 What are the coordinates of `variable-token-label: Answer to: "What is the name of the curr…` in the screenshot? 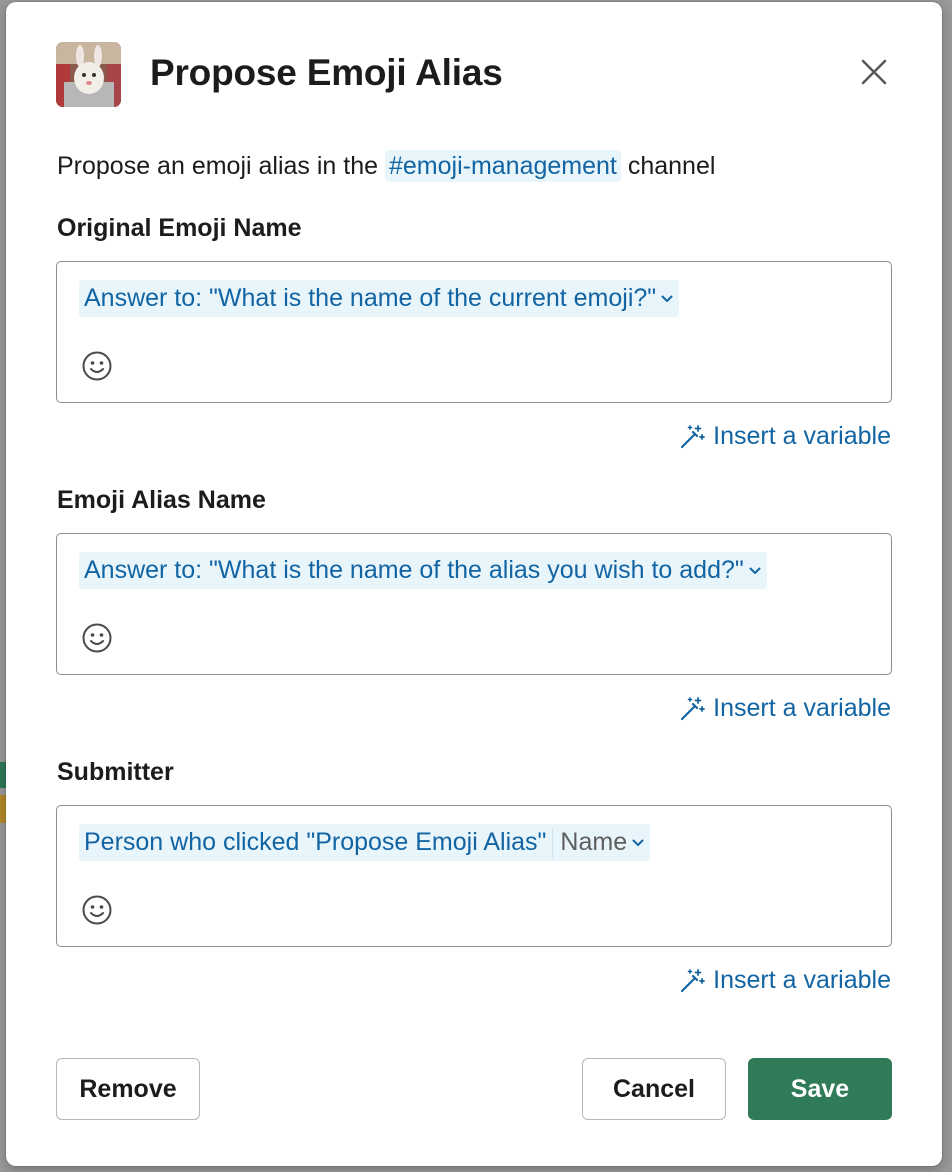 It's located at (370, 298).